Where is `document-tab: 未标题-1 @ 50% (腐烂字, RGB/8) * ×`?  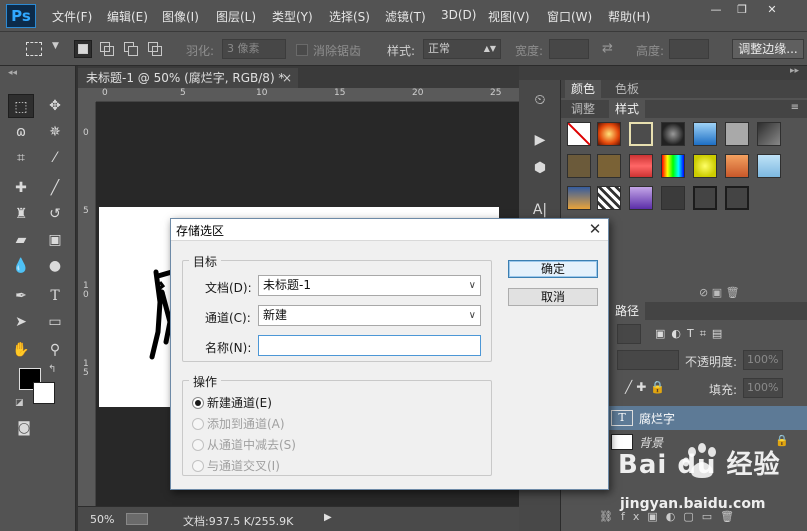 document-tab: 未标题-1 @ 50% (腐烂字, RGB/8) * × is located at coordinates (188, 78).